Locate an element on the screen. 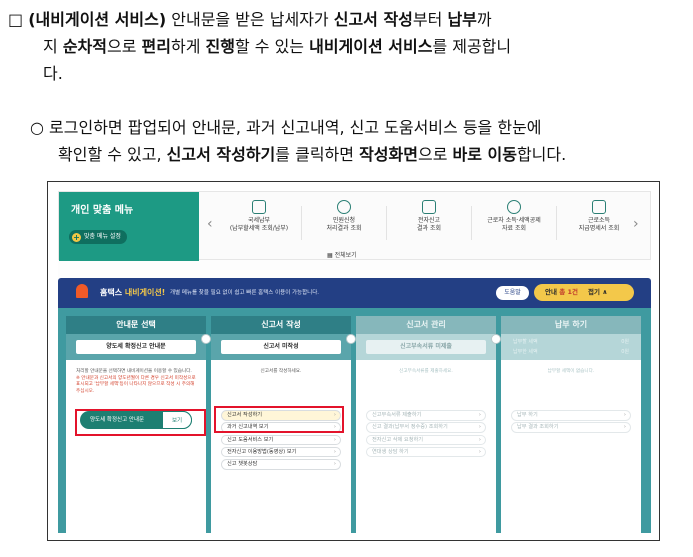 The width and height of the screenshot is (693, 557). step-status-bar: 양도세 확정신고 안내문 is located at coordinates (136, 347).